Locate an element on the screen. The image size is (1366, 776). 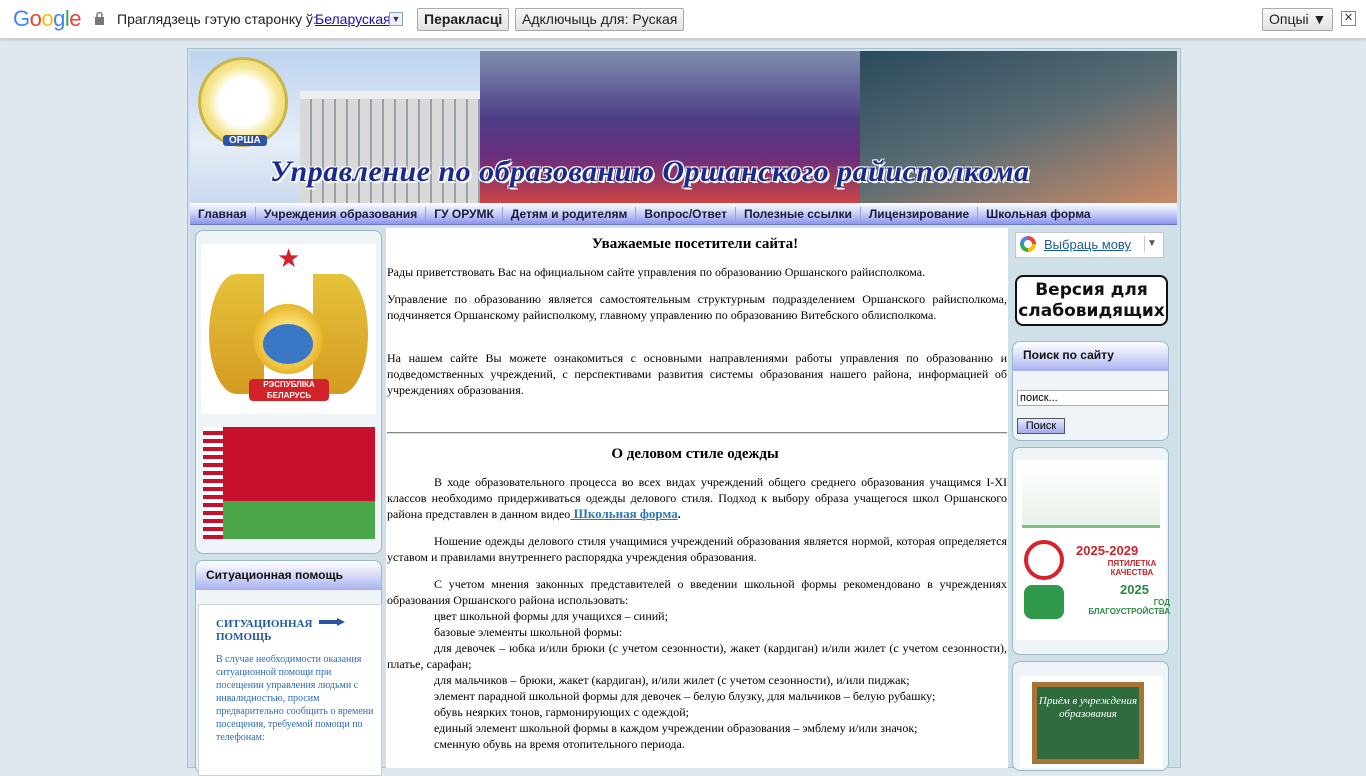
quality-text: ПЯТИЛЕТКА КАЧЕСТВА is located at coordinates (1132, 568).